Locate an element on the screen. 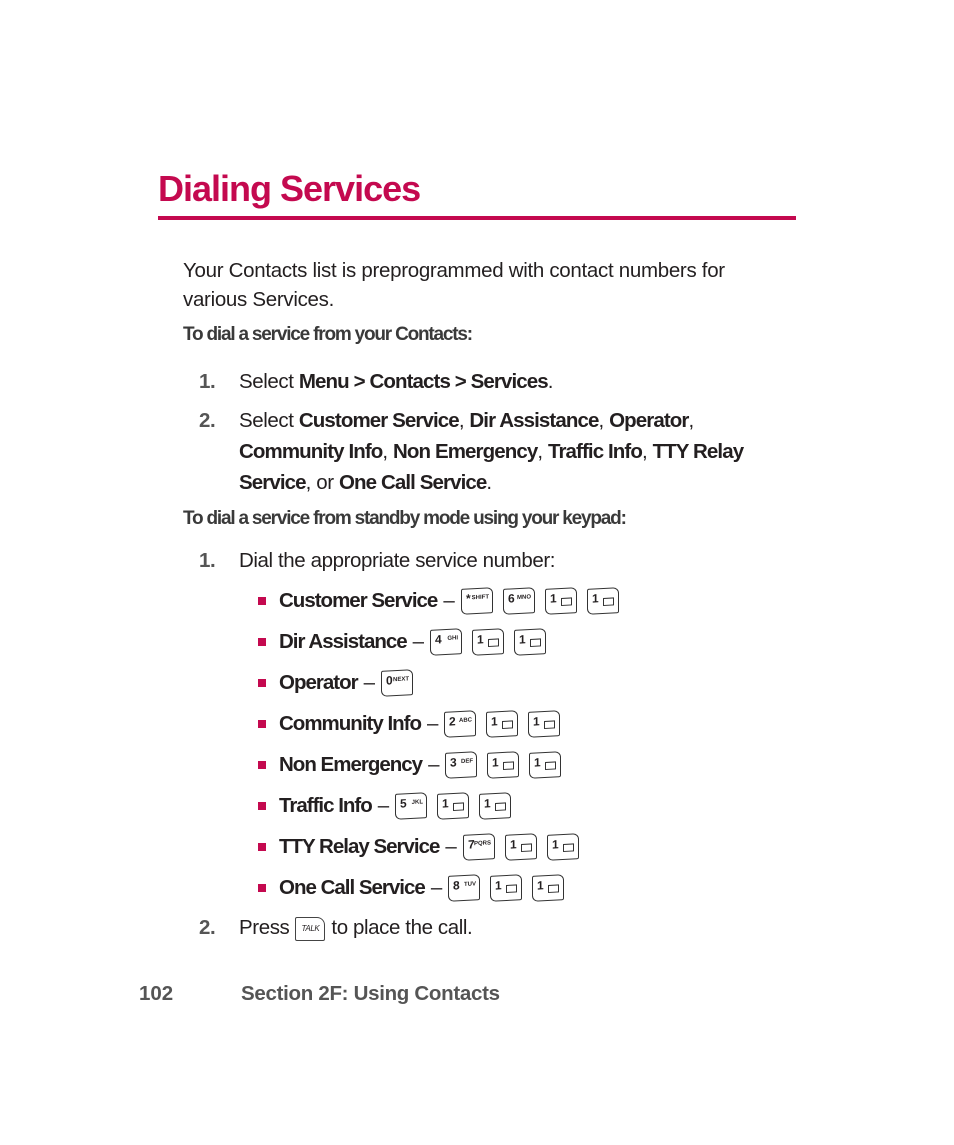  keypad-key-8-icon: 8 TUV is located at coordinates (464, 888).